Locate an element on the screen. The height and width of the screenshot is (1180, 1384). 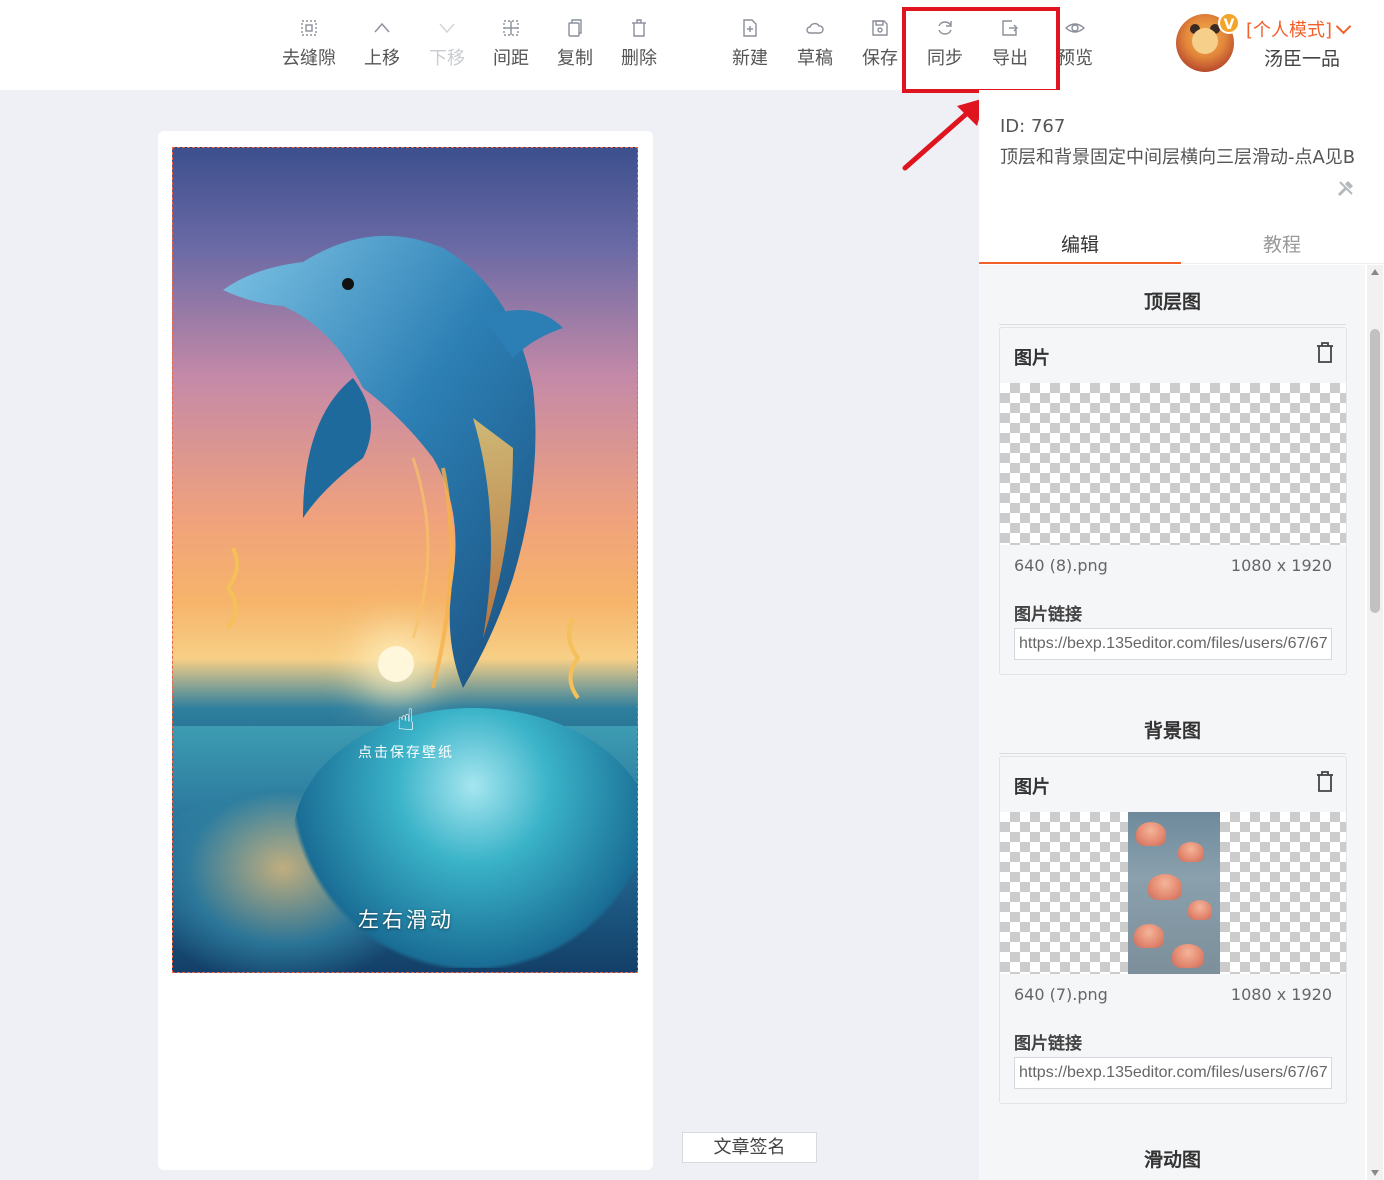
move-down-button: 下移 is located at coordinates (447, 42).